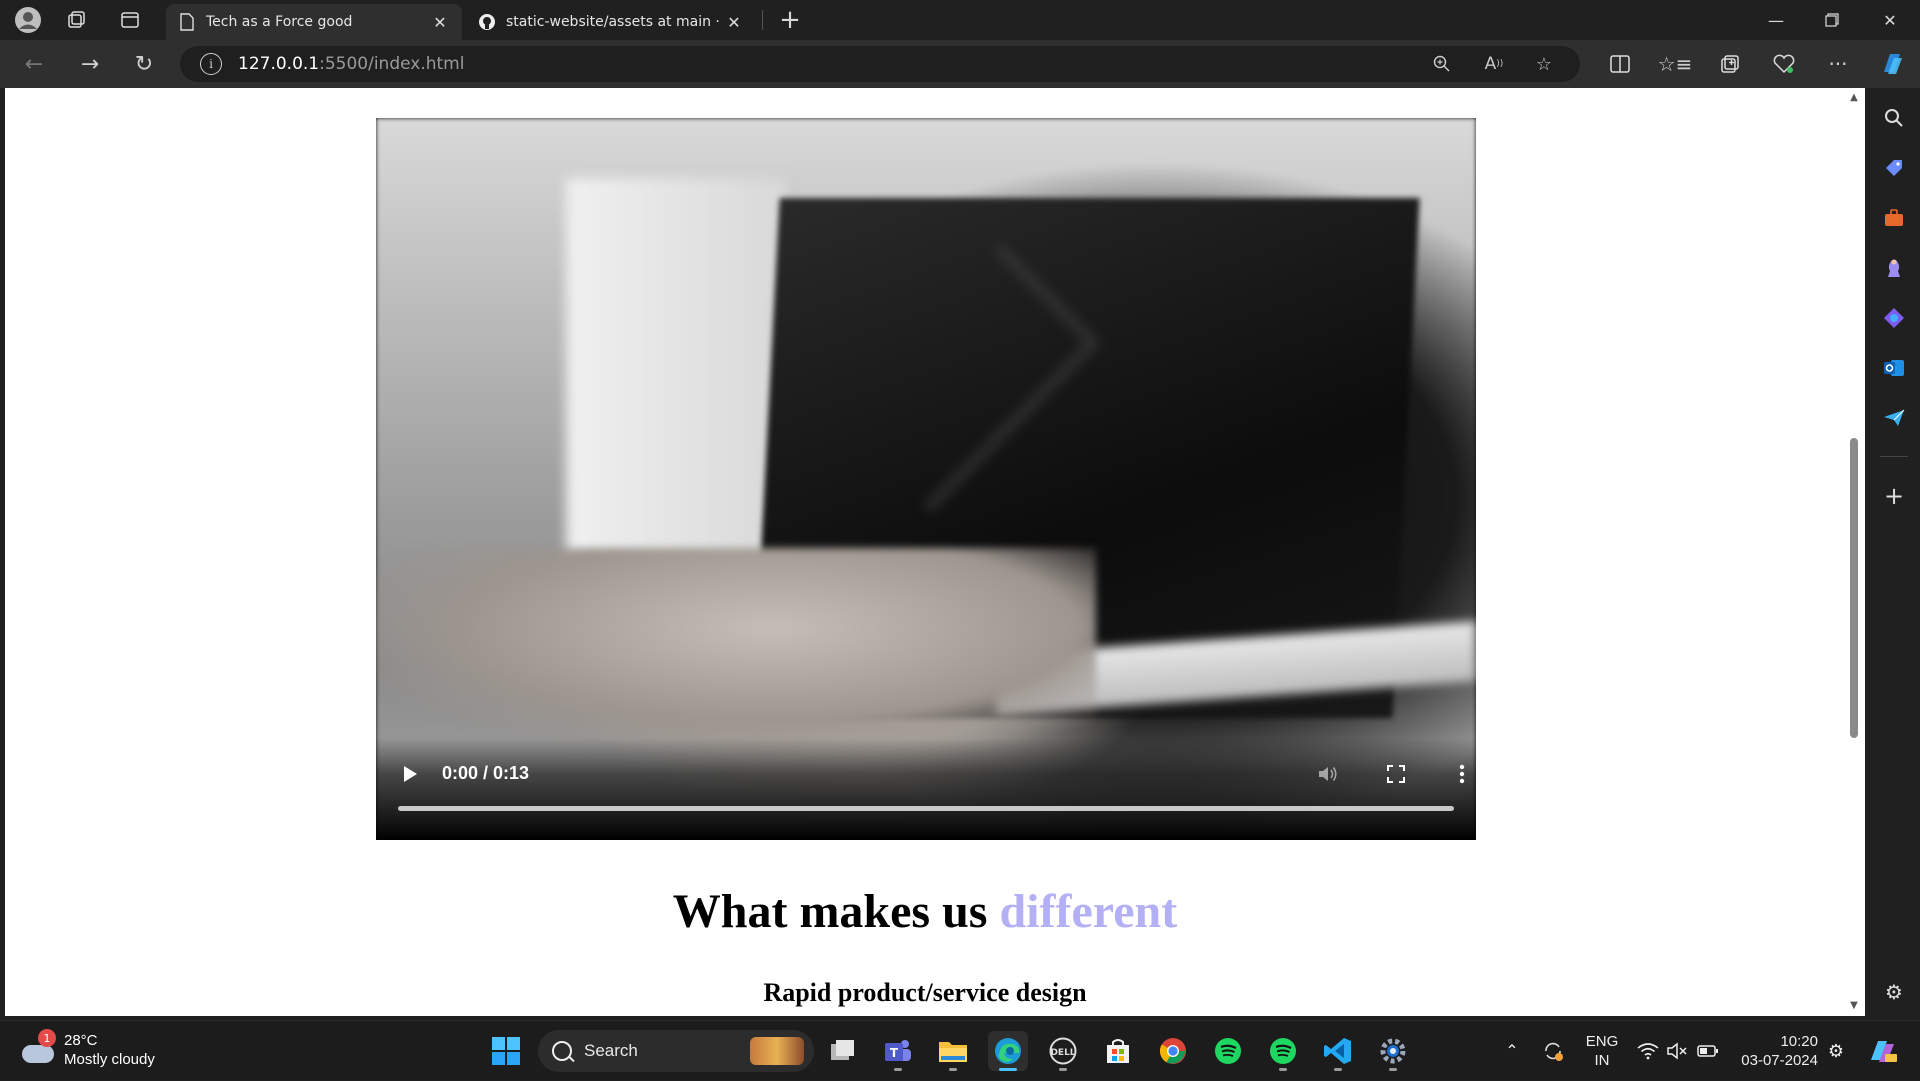 This screenshot has width=1920, height=1081. What do you see at coordinates (410, 774) in the screenshot?
I see `play-icon` at bounding box center [410, 774].